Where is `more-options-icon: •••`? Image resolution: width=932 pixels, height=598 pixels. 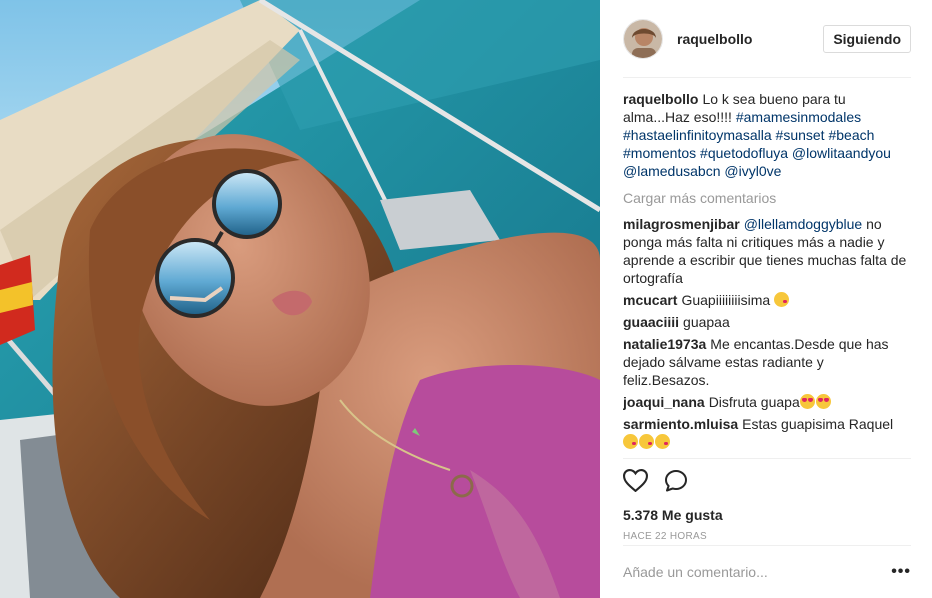
more-options-icon: ••• is located at coordinates (901, 572).